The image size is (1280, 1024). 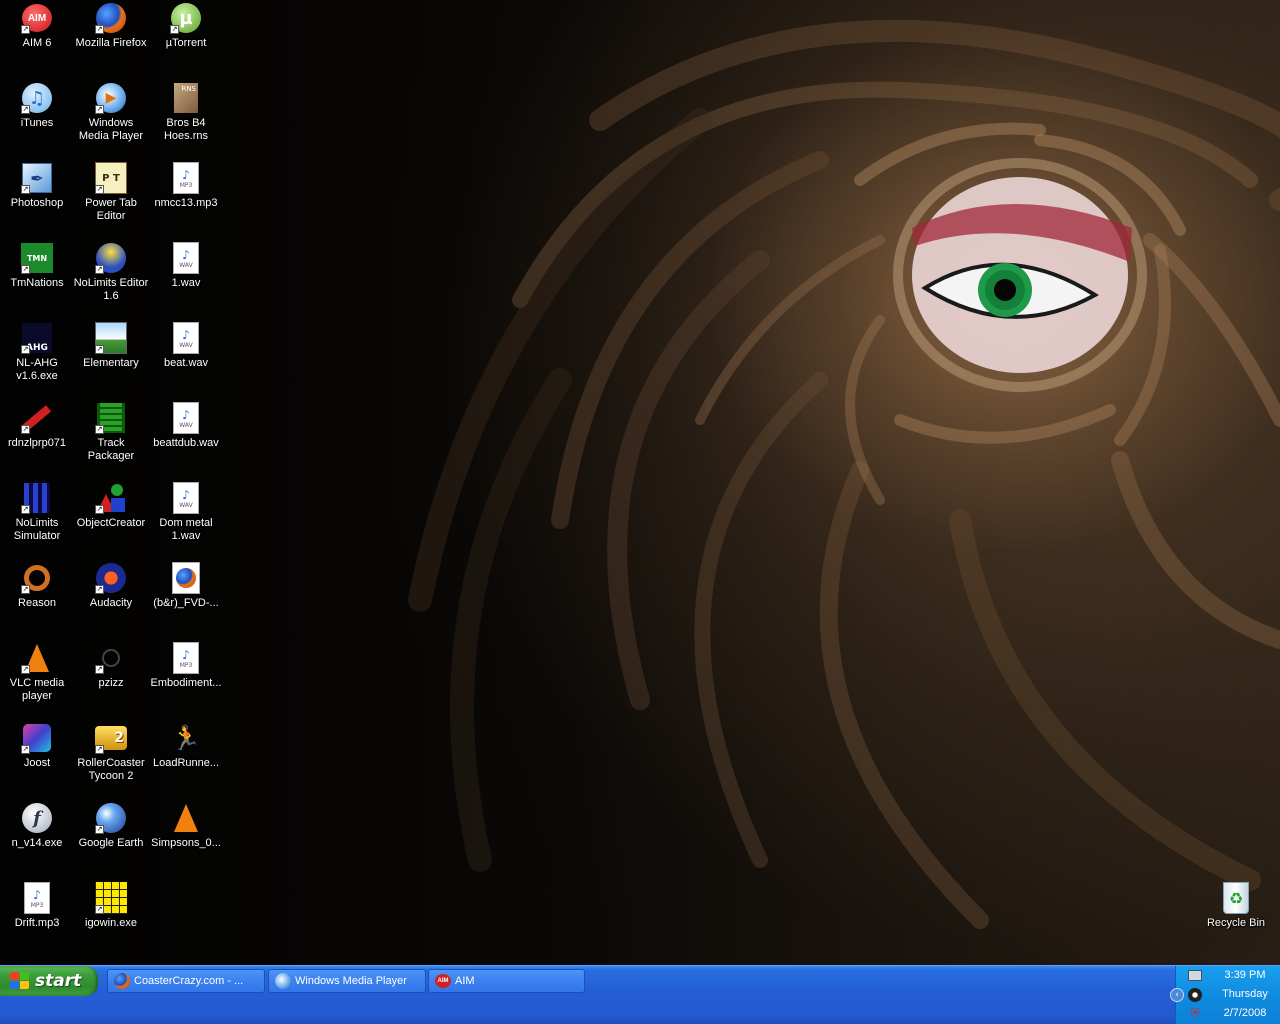 I want to click on desktop-icon-recycle-bin: ♻ Recycle Bin, so click(x=1236, y=905).